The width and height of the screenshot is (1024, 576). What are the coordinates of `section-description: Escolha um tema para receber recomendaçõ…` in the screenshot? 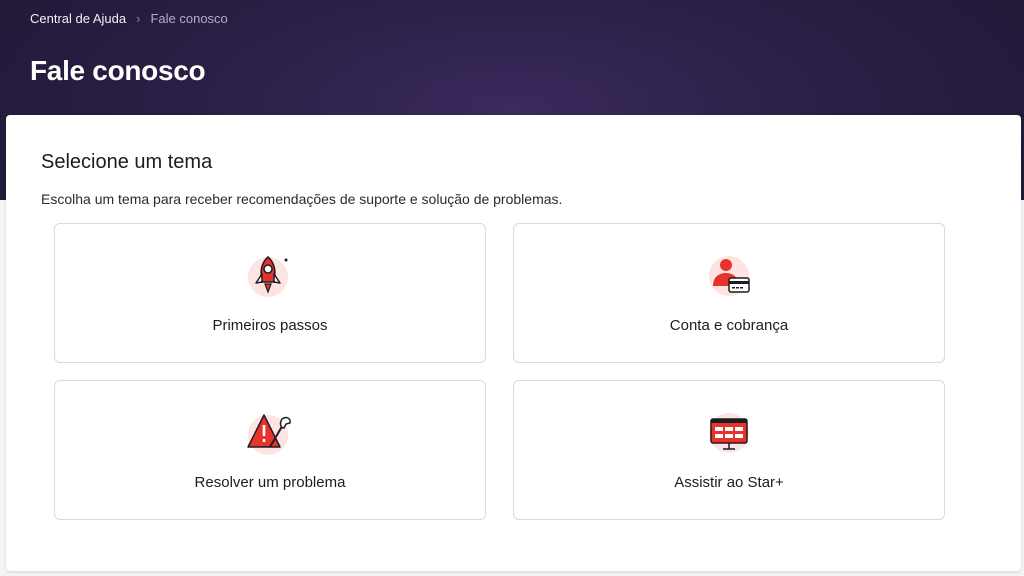 It's located at (302, 199).